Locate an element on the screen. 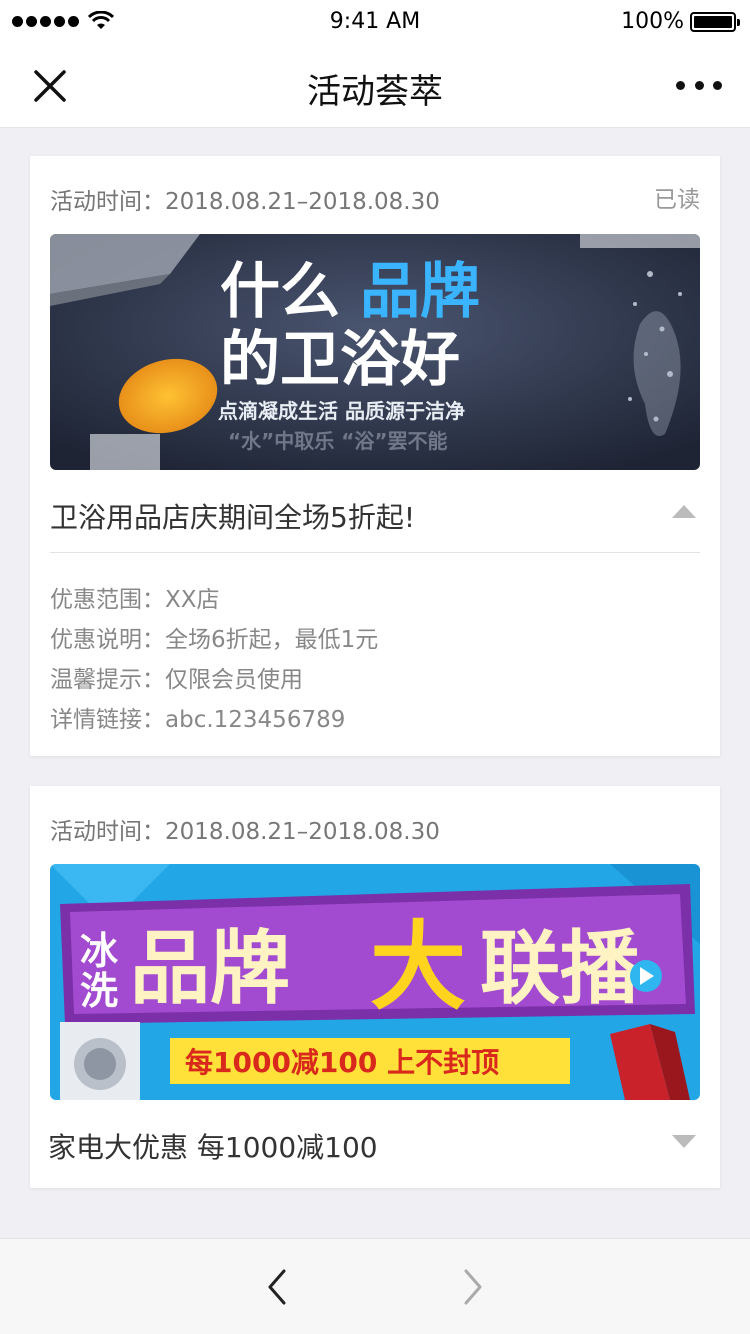  svg-text: 大 is located at coordinates (418, 967).